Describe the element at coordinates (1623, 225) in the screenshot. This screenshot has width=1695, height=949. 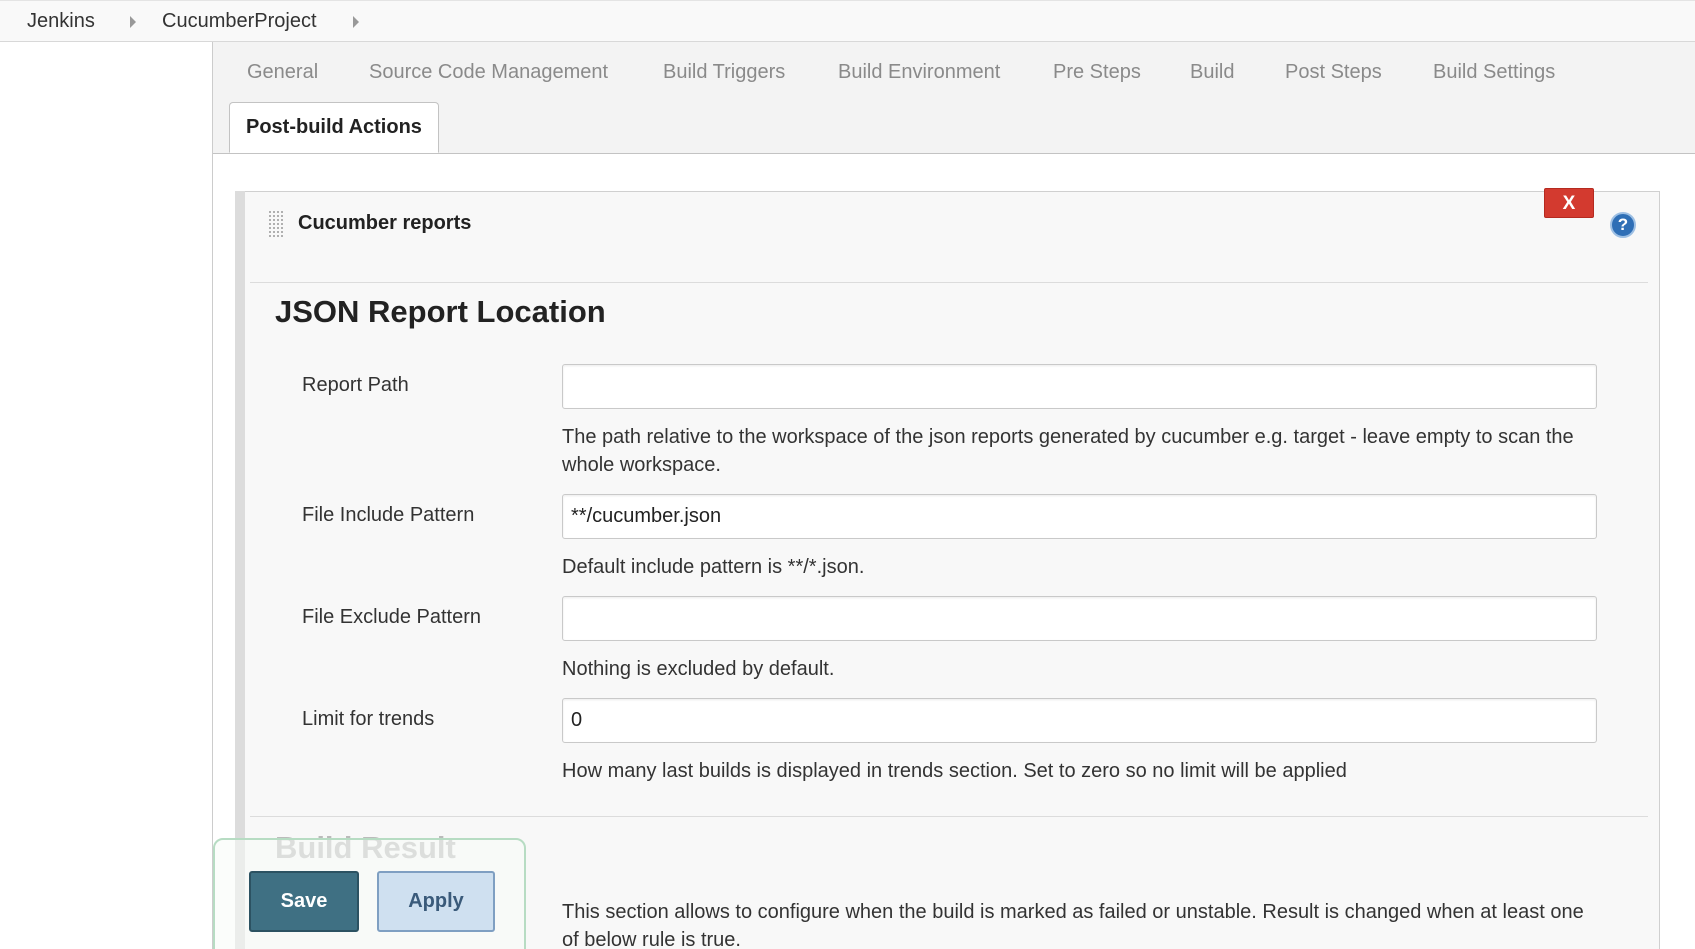
I see `help-icon: ?` at that location.